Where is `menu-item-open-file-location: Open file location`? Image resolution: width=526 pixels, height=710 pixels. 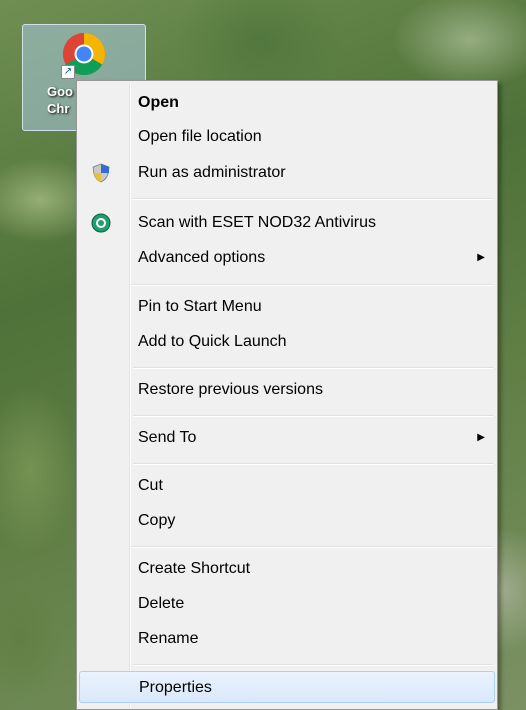
menu-item-open-file-location: Open file location is located at coordinates (287, 137).